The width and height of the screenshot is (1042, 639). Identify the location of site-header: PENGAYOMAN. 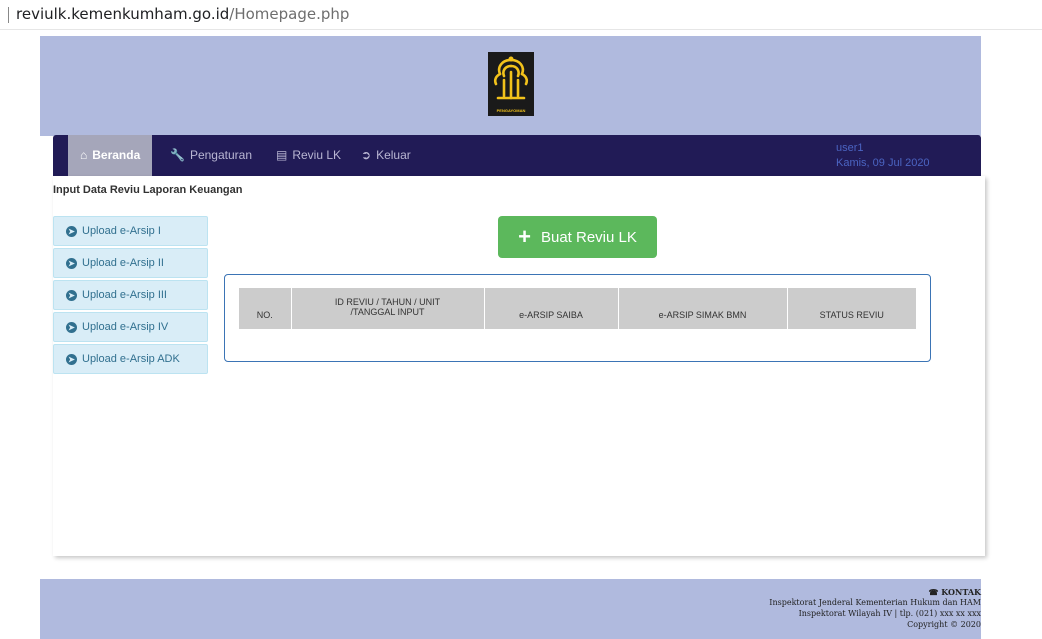
(510, 86).